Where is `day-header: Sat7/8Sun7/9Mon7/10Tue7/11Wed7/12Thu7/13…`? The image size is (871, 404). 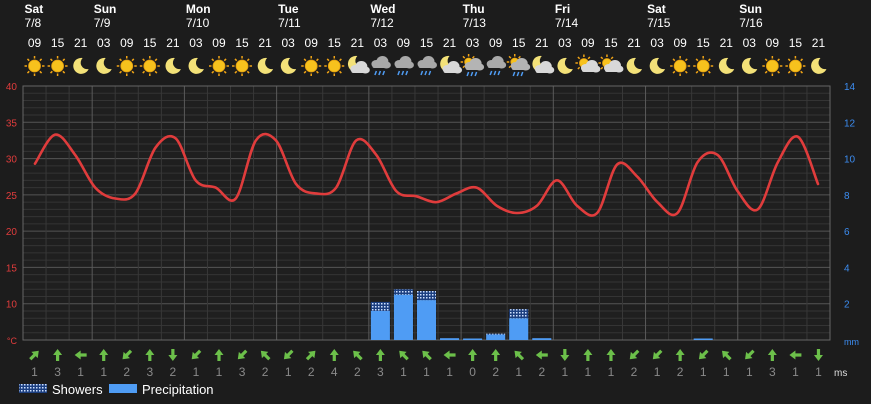 day-header: Sat7/8Sun7/9Mon7/10Tue7/11Wed7/12Thu7/13… is located at coordinates (394, 16).